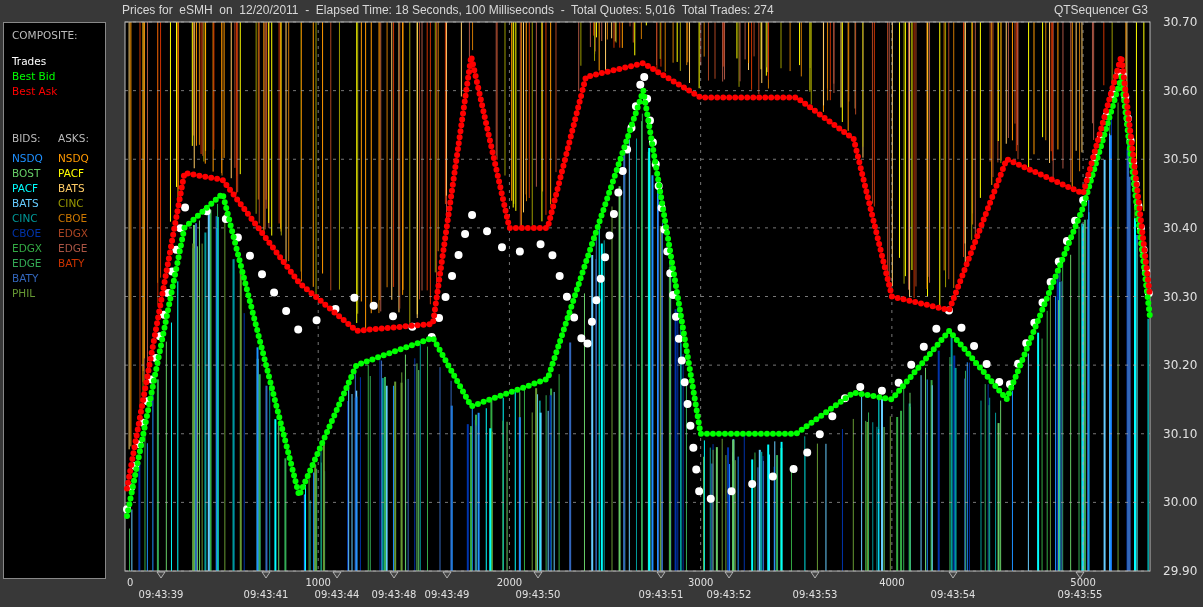  What do you see at coordinates (30, 61) in the screenshot?
I see `legend-label: Trades` at bounding box center [30, 61].